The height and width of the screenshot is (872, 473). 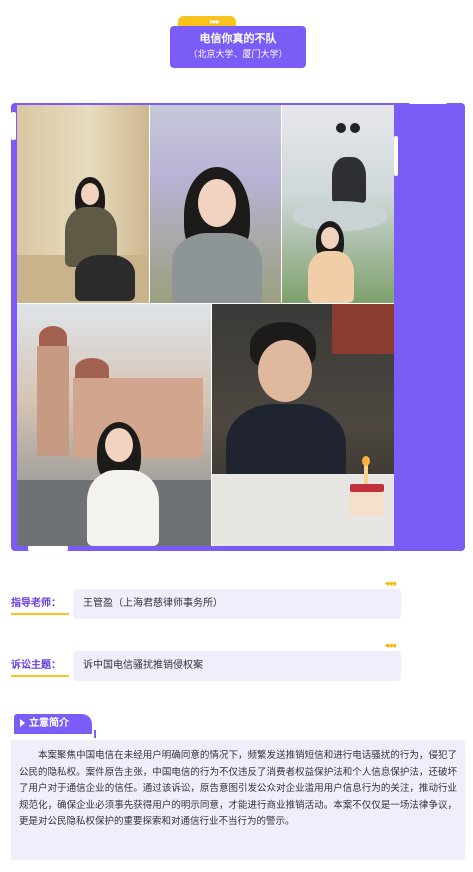 I want to click on advisor-row: 指导老师： 王管盈（上海君慈律师事务所） ◂◂◂, so click(x=206, y=599).